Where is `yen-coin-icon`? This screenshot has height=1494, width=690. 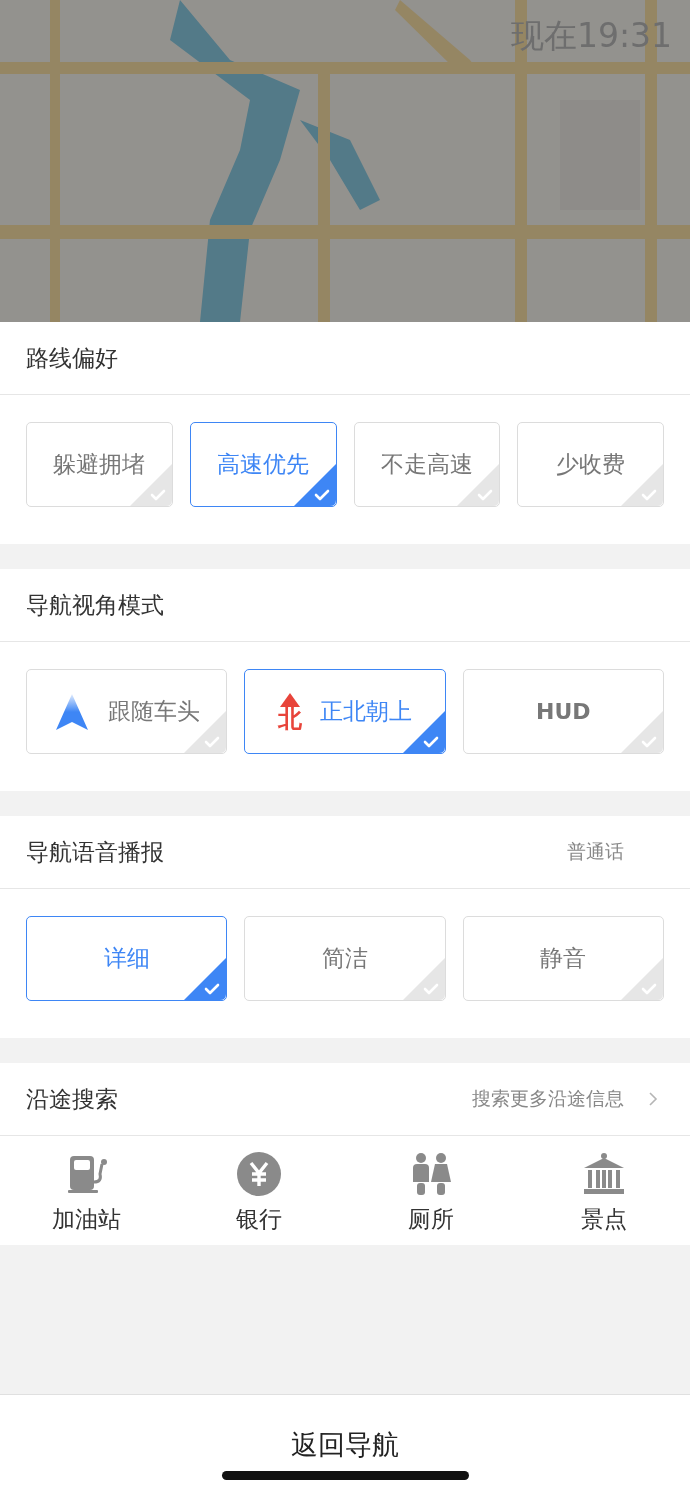 yen-coin-icon is located at coordinates (258, 1174).